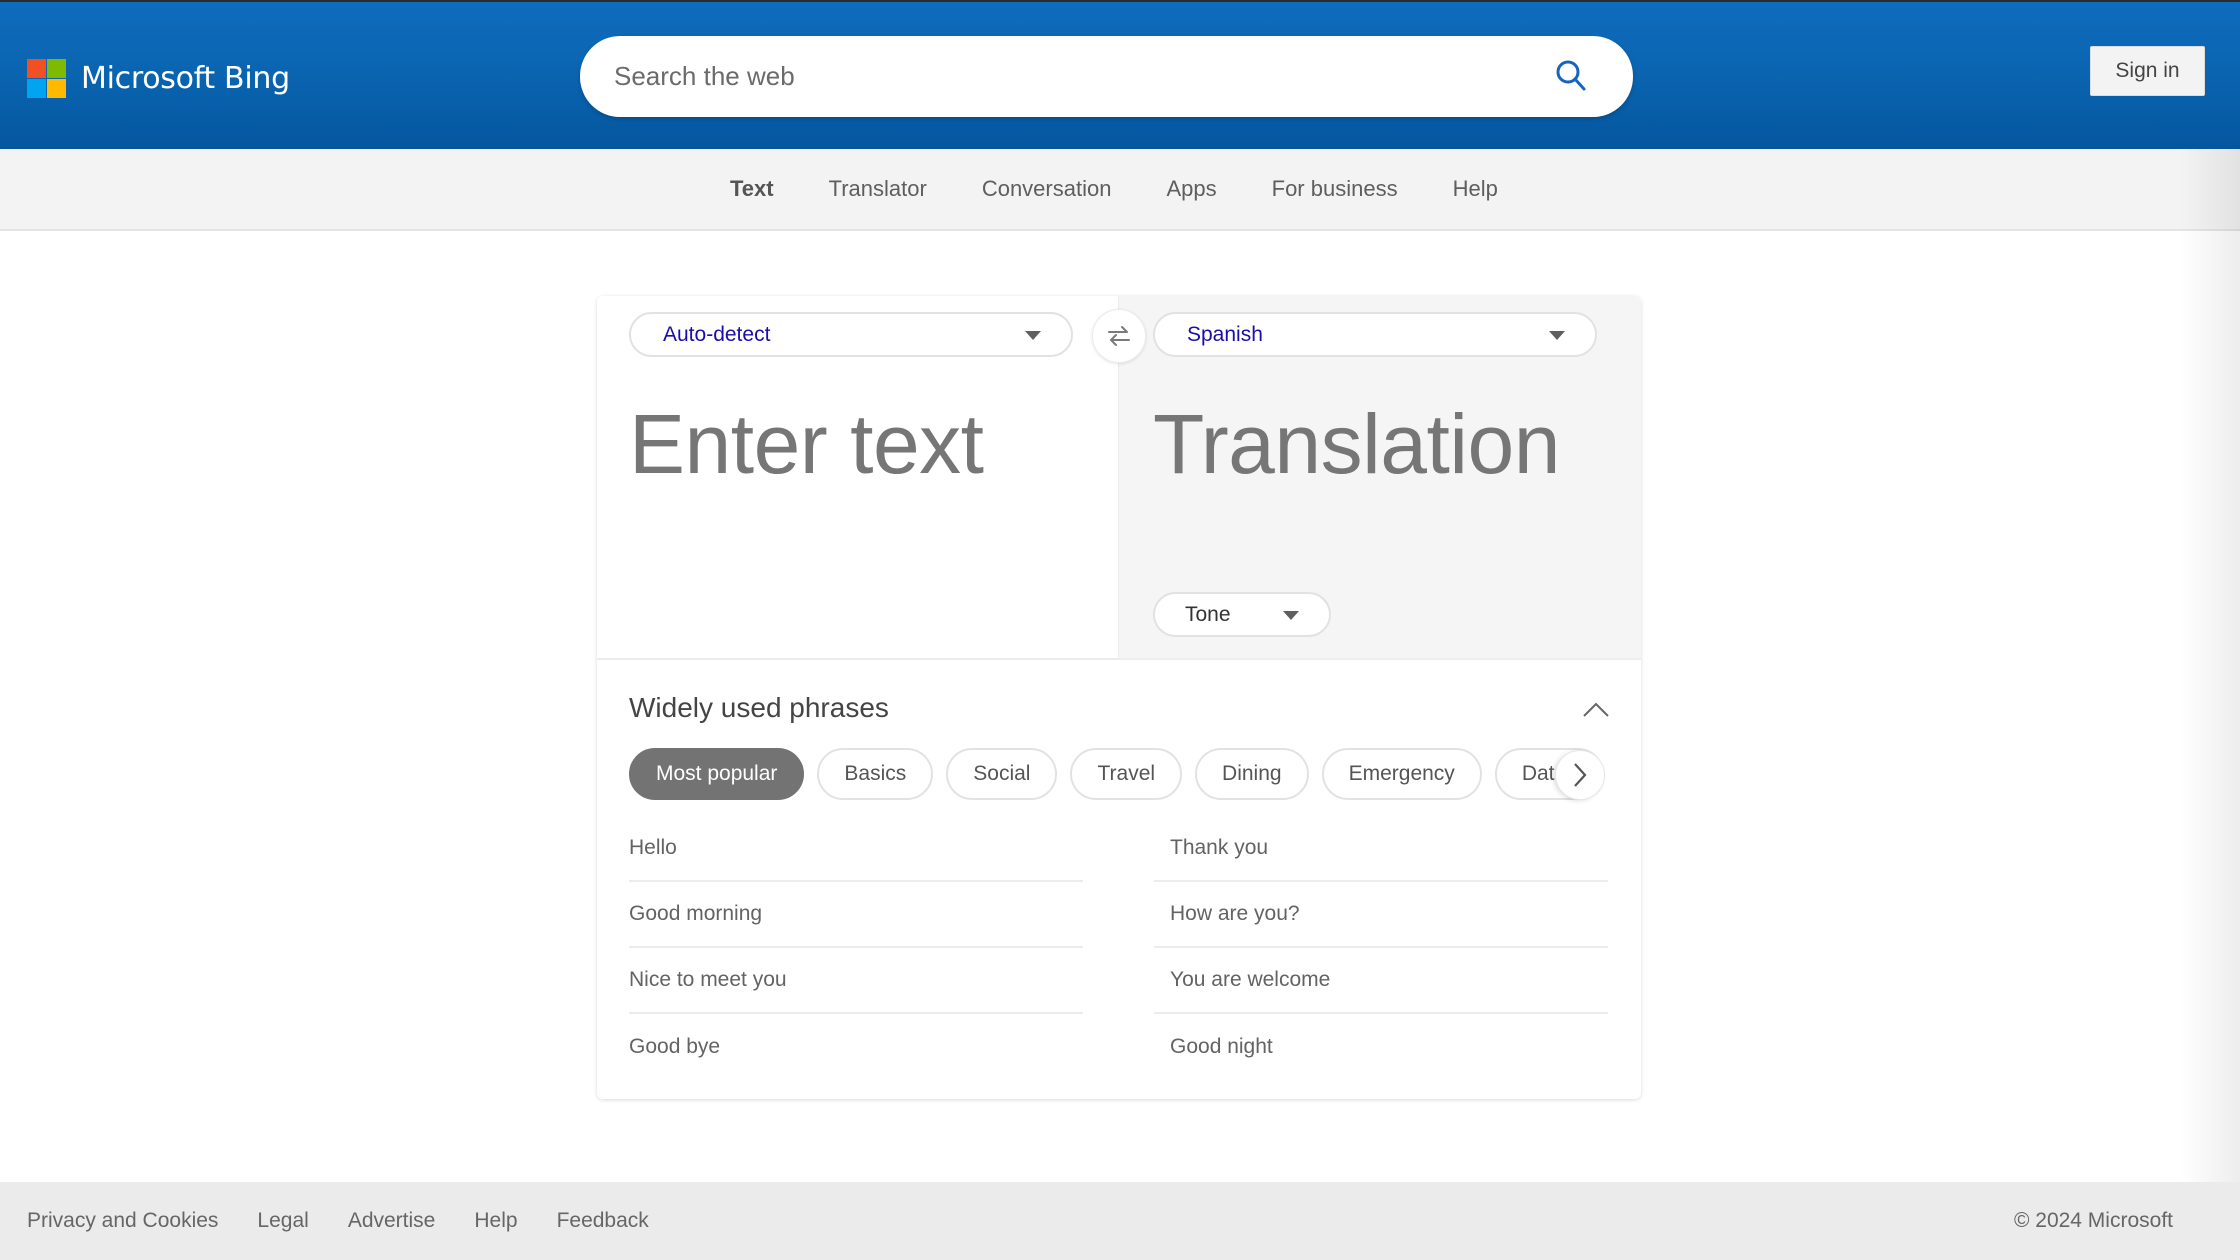 The height and width of the screenshot is (1260, 2240). I want to click on target-pane: Spanish Translation Tone, so click(1380, 478).